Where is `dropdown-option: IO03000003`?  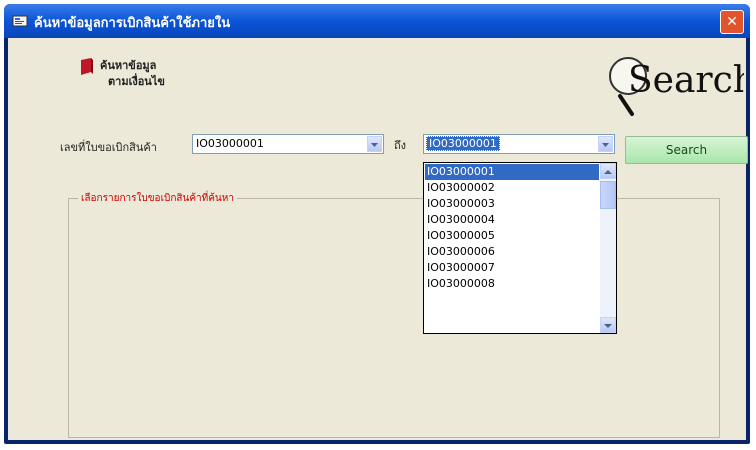 dropdown-option: IO03000003 is located at coordinates (512, 204).